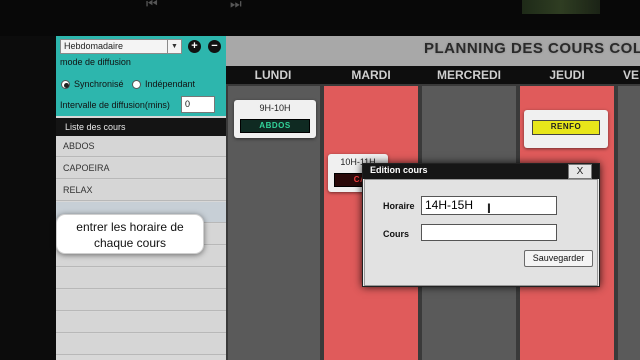 The image size is (640, 360). Describe the element at coordinates (567, 75) in the screenshot. I see `day-header-jeudi: JEUDI` at that location.